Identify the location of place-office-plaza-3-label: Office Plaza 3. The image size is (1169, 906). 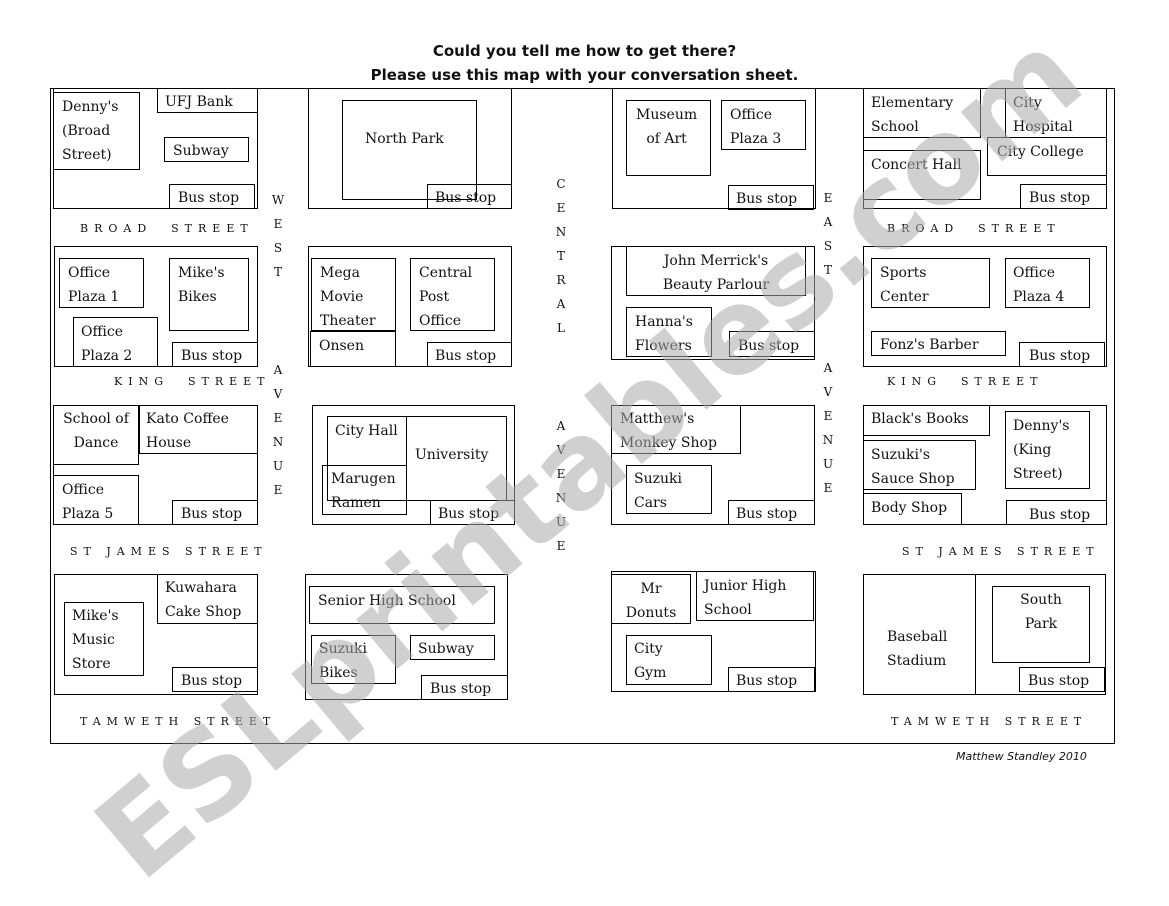
(756, 127).